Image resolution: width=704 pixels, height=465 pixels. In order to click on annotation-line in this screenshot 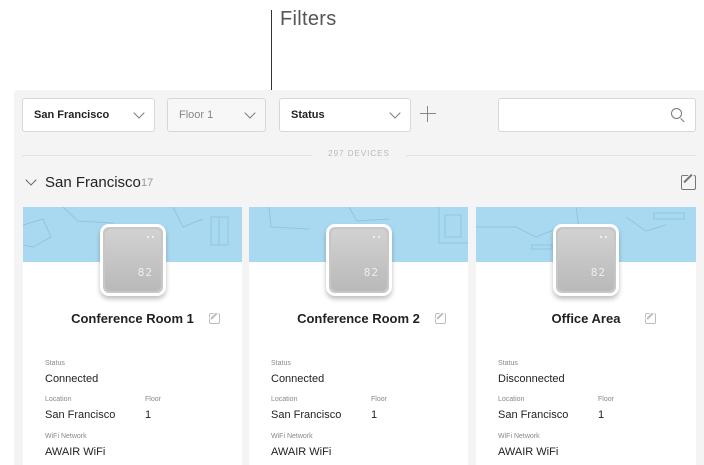, I will do `click(271, 52)`.